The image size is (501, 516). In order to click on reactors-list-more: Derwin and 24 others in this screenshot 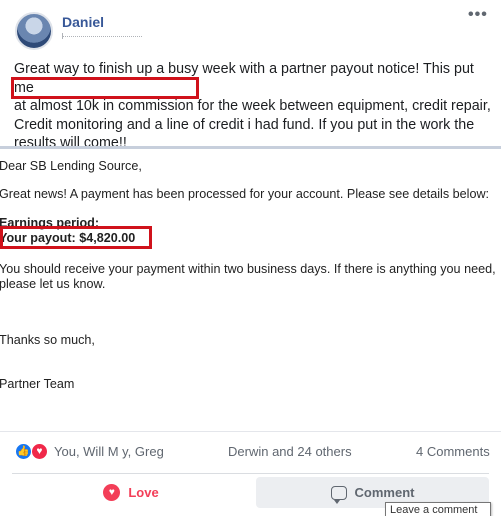, I will do `click(290, 451)`.